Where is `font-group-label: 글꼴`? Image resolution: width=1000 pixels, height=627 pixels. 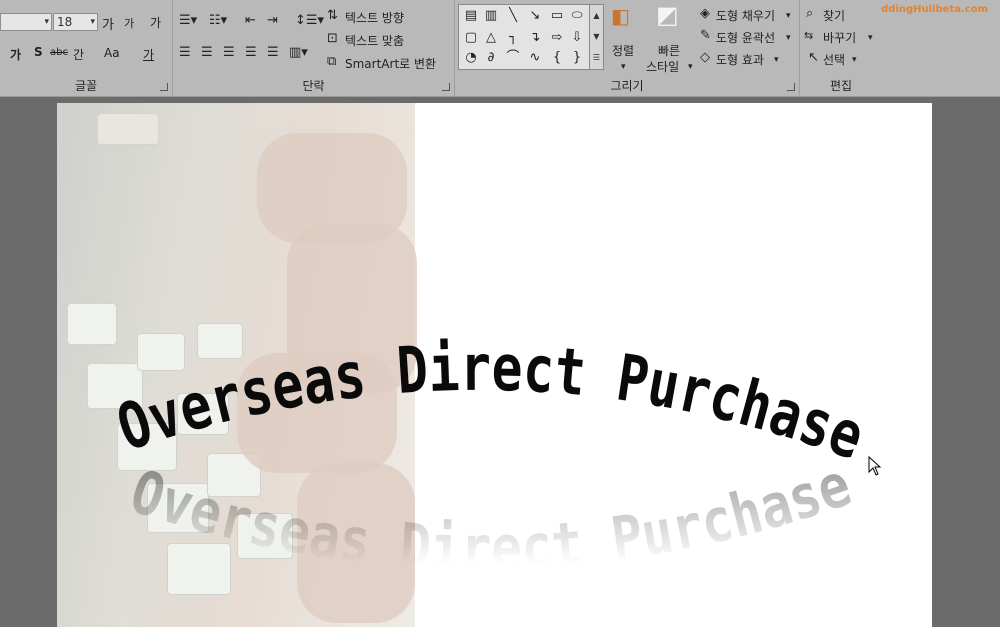
font-group-label: 글꼴 is located at coordinates (86, 86).